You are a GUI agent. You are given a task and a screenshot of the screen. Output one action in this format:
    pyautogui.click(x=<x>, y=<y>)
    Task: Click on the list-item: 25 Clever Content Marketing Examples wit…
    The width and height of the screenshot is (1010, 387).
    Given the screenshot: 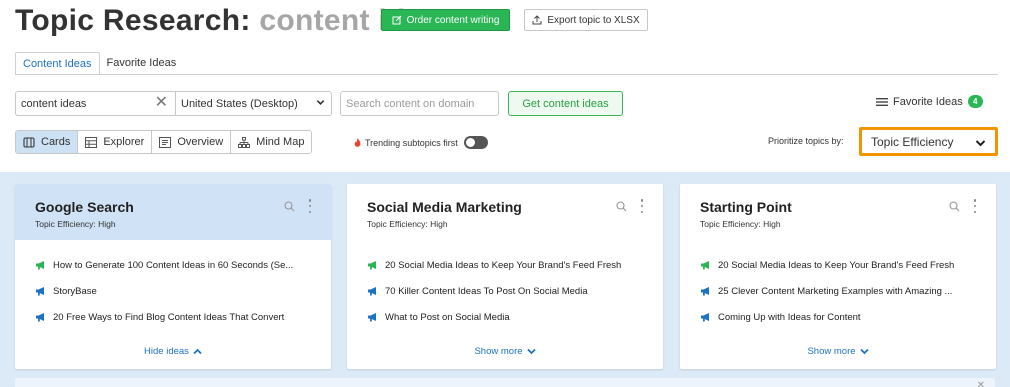 What is the action you would take?
    pyautogui.click(x=848, y=299)
    